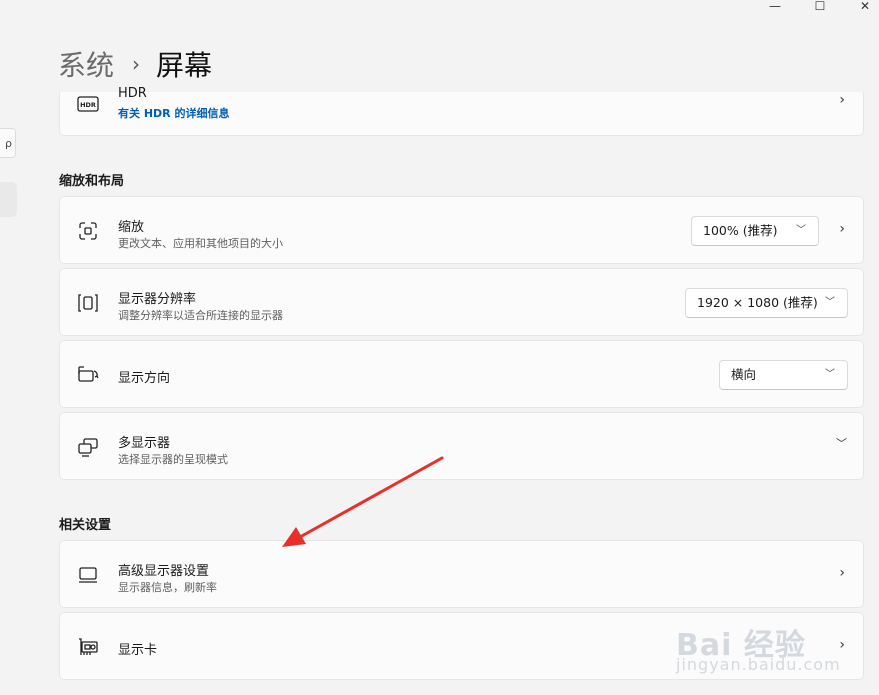 This screenshot has width=879, height=695. What do you see at coordinates (783, 375) in the screenshot?
I see `orientation-dropdown: 横向 ﹀` at bounding box center [783, 375].